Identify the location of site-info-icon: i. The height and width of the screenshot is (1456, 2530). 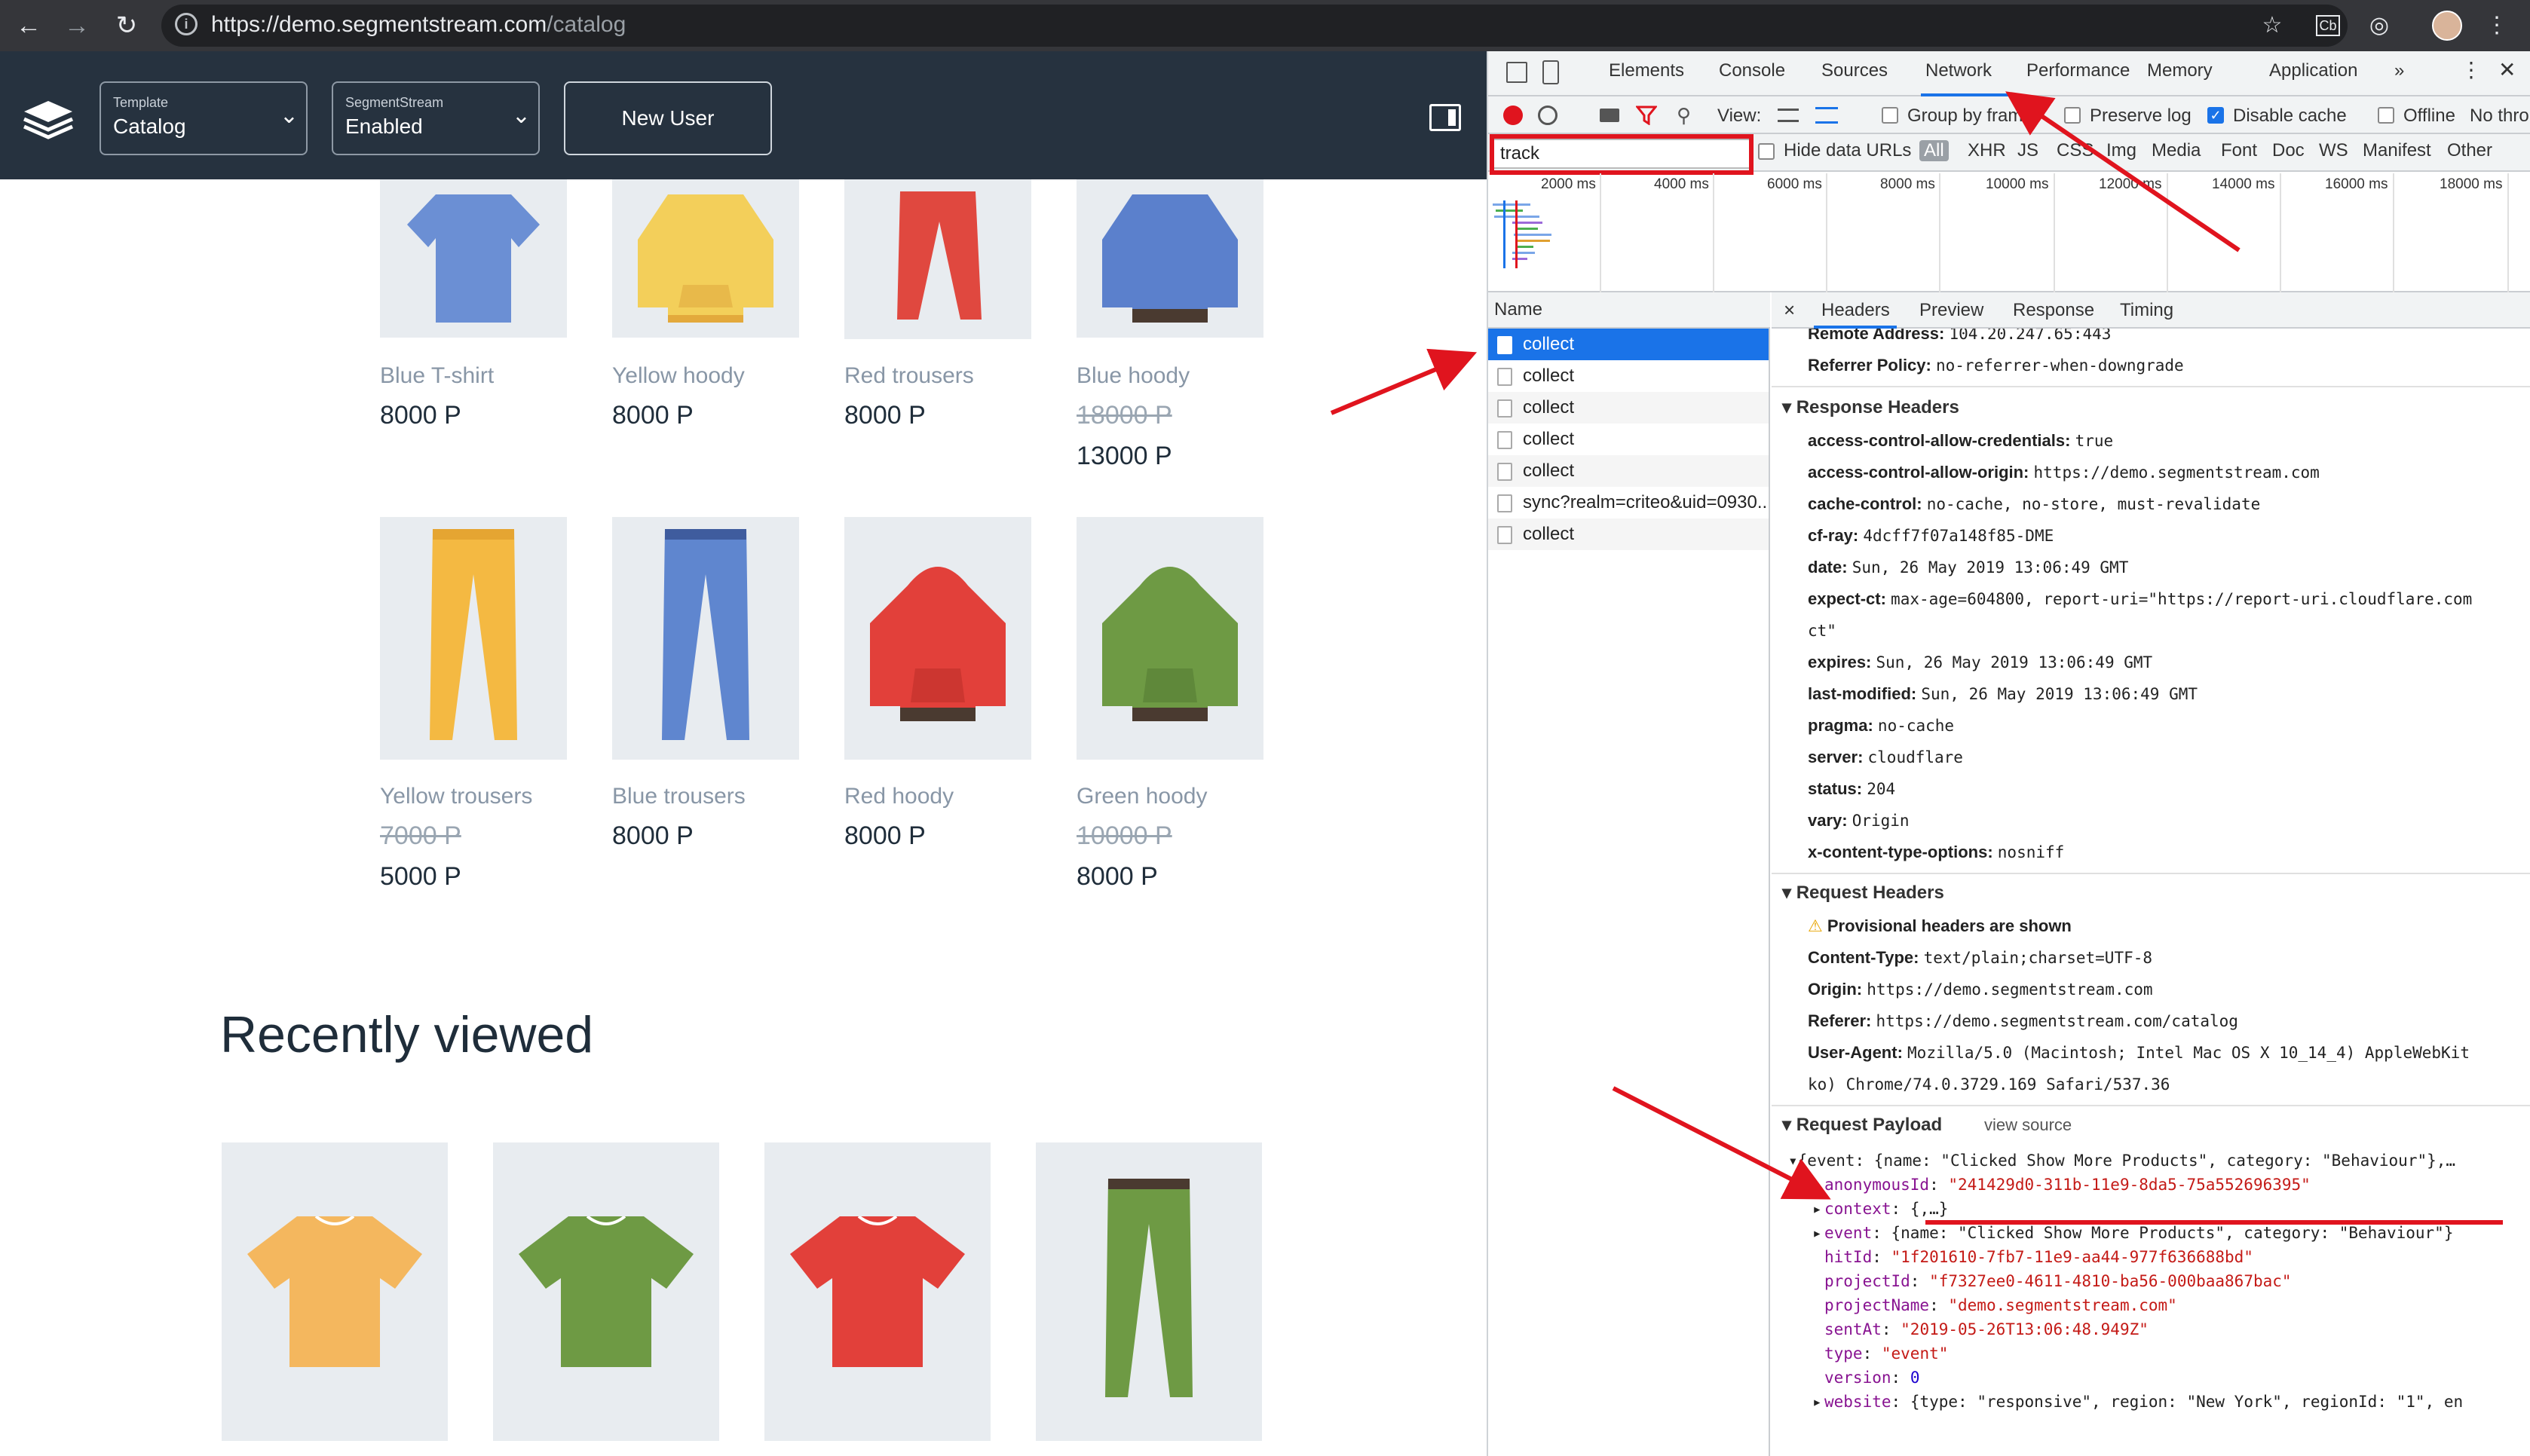
(186, 24).